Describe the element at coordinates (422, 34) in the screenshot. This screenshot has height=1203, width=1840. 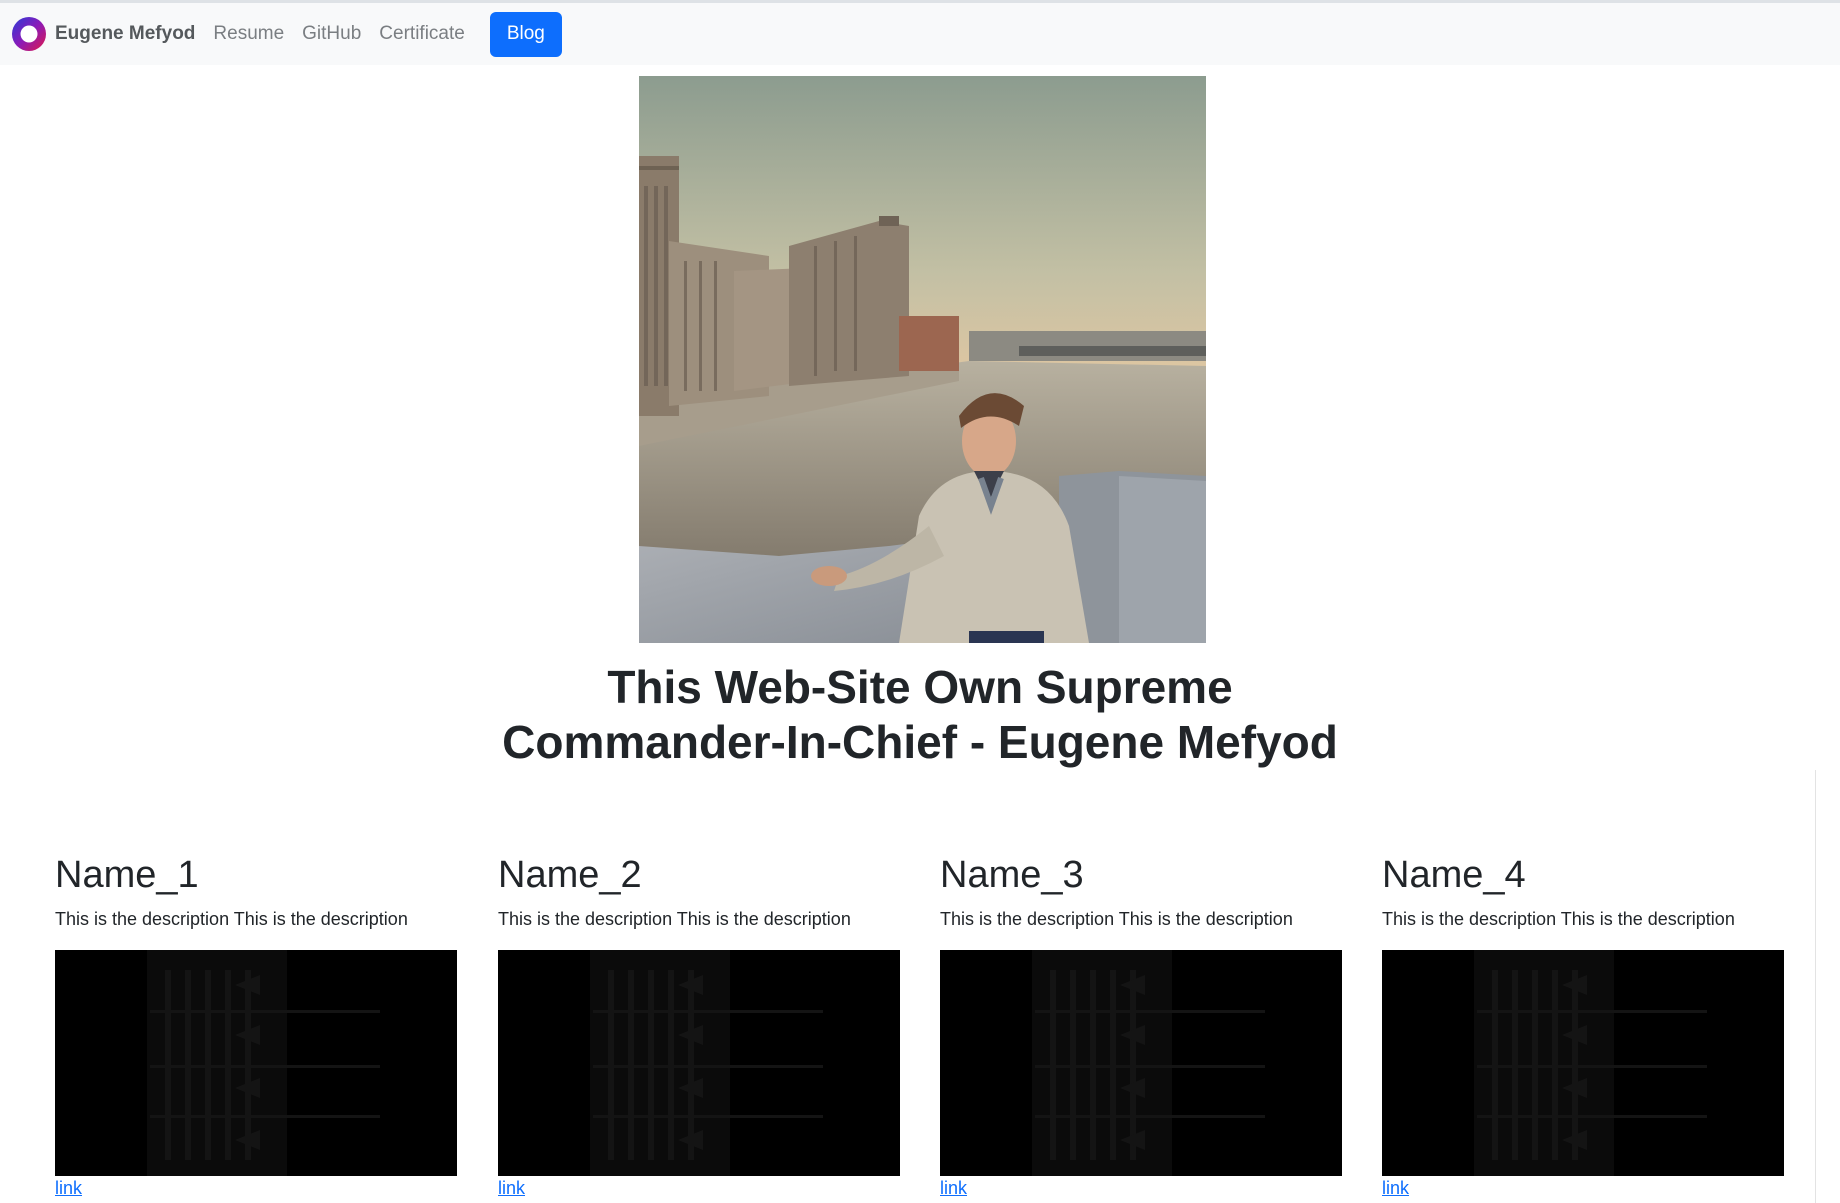
I see `nav-certificate-link: Certificate` at that location.